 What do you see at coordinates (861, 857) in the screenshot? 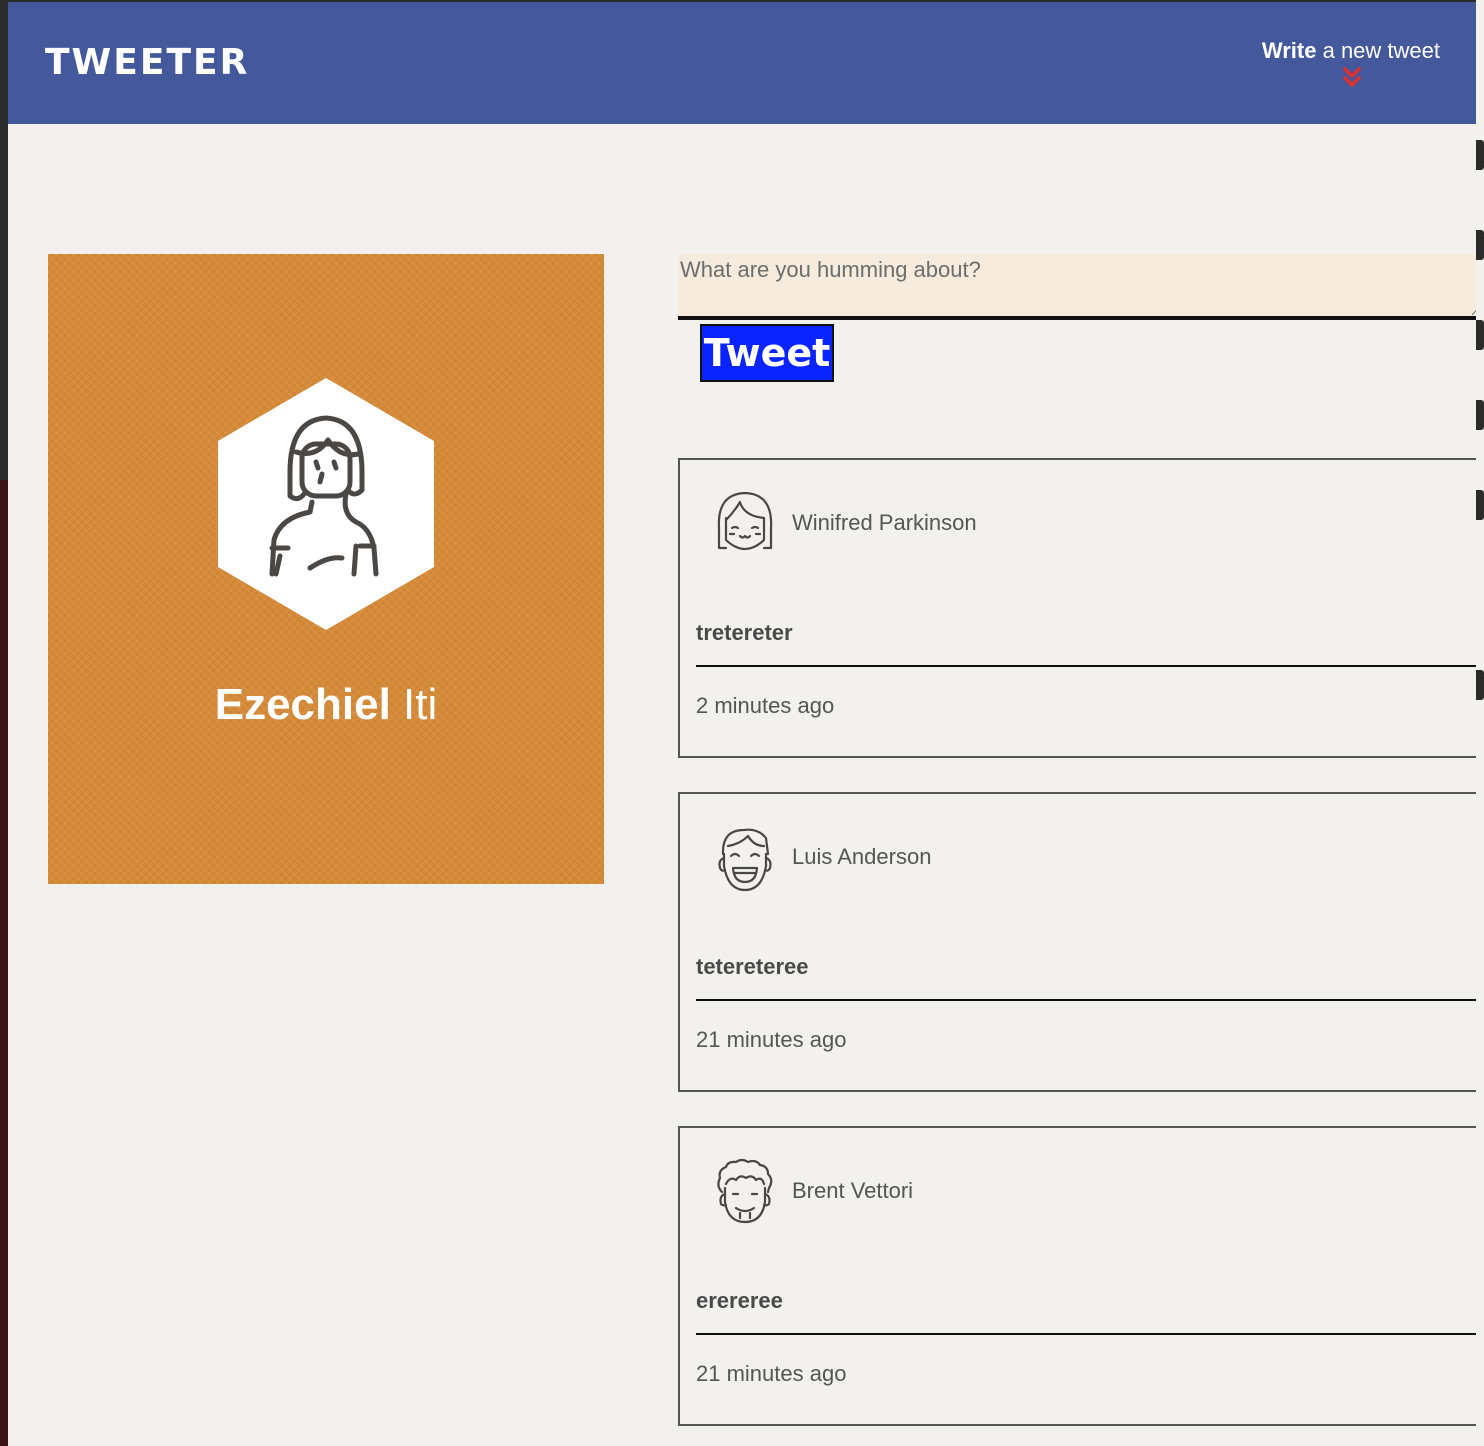
I see `tweet-author-name: Luis Anderson` at bounding box center [861, 857].